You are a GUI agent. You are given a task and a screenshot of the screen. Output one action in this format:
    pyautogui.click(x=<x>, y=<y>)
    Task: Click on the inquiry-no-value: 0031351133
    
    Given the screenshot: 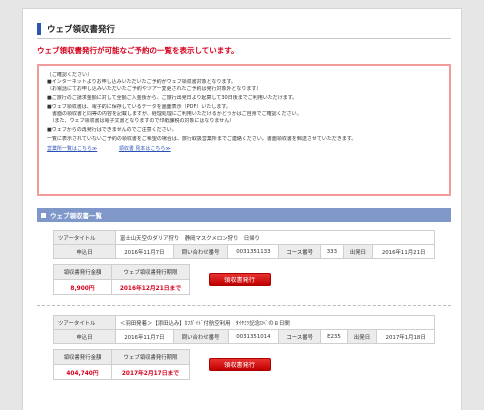 What is the action you would take?
    pyautogui.click(x=253, y=251)
    